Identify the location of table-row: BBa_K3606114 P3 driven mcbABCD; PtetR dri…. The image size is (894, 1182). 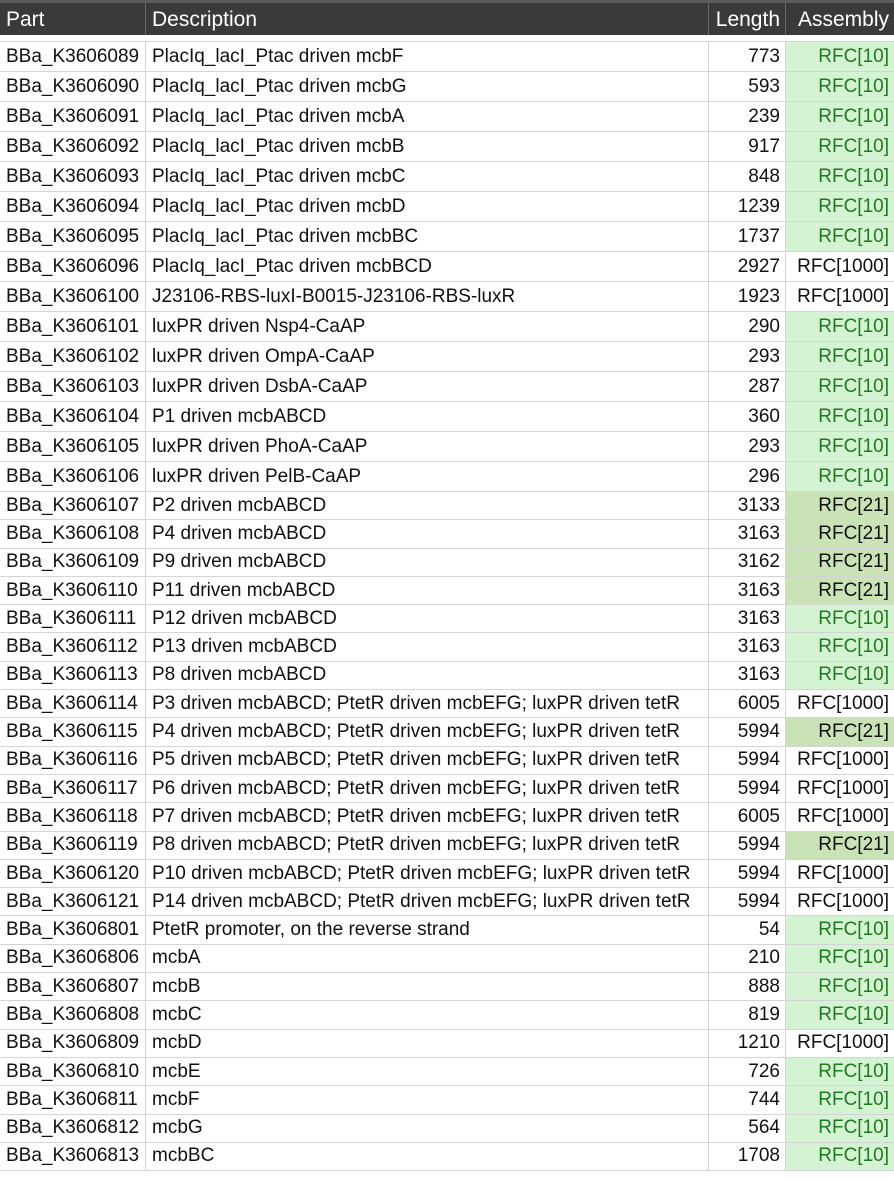
(447, 704).